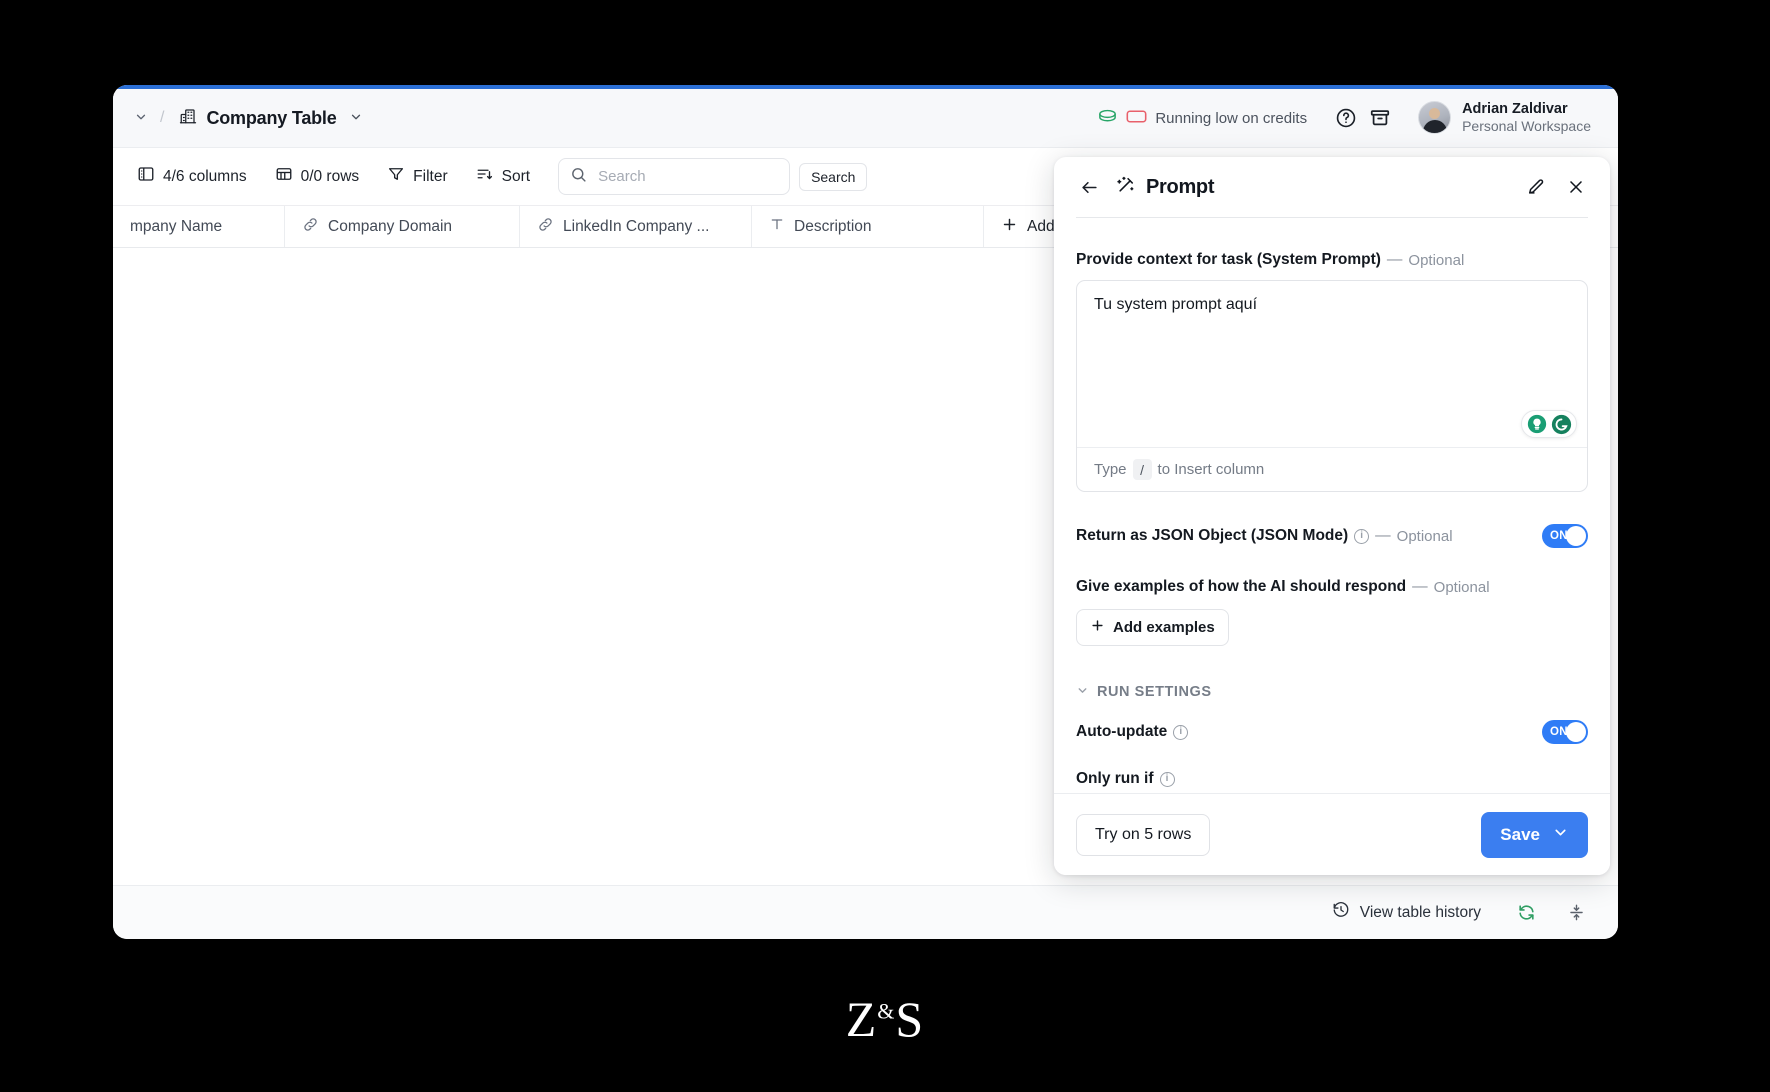  Describe the element at coordinates (430, 176) in the screenshot. I see `filter-label: Filter` at that location.